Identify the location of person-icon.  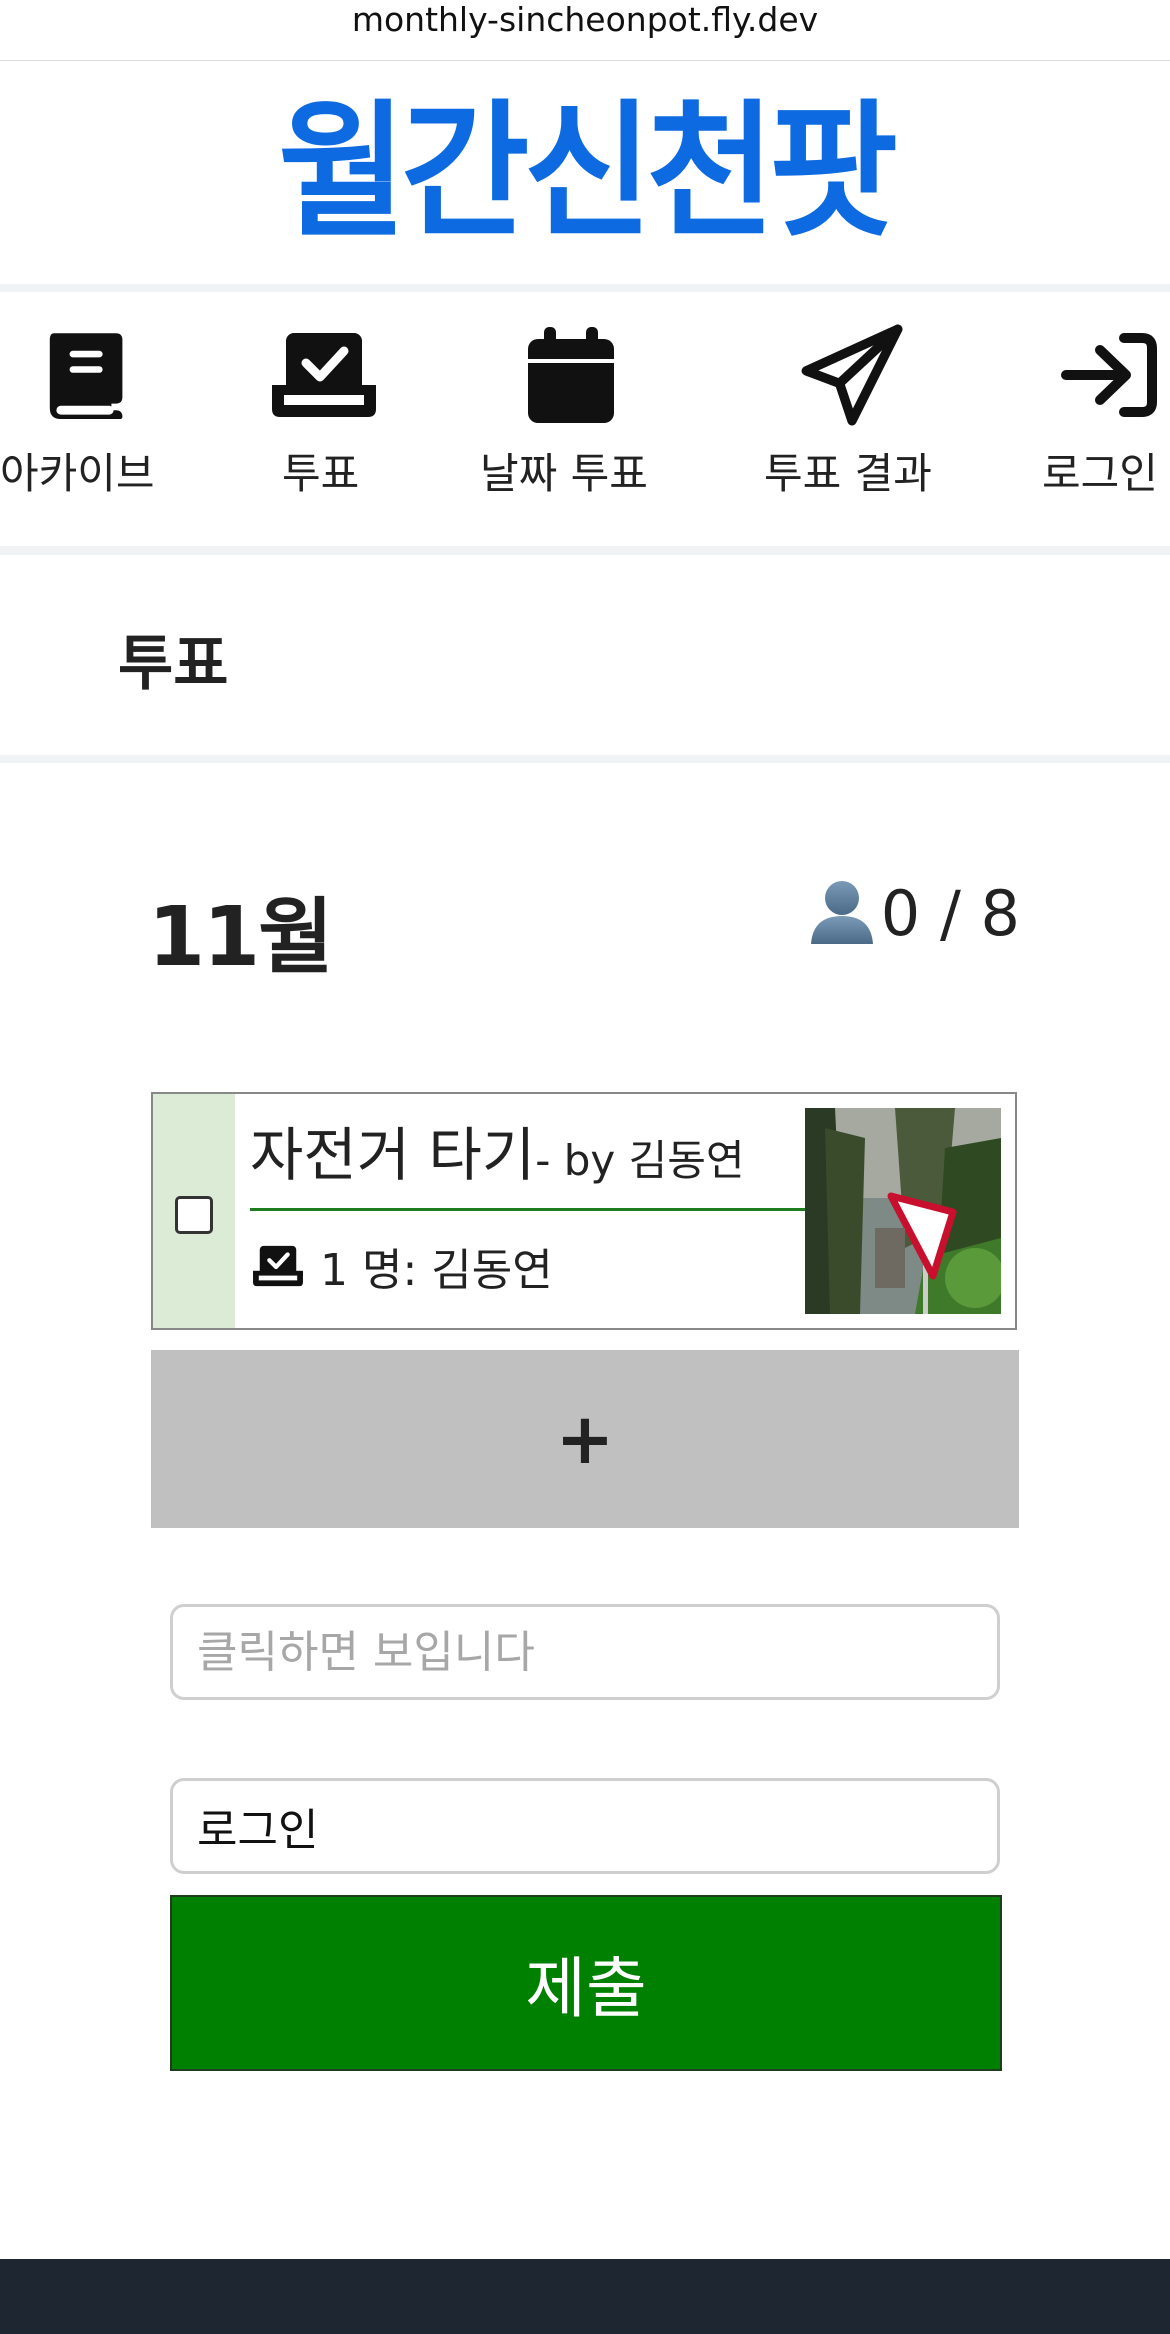
(842, 913).